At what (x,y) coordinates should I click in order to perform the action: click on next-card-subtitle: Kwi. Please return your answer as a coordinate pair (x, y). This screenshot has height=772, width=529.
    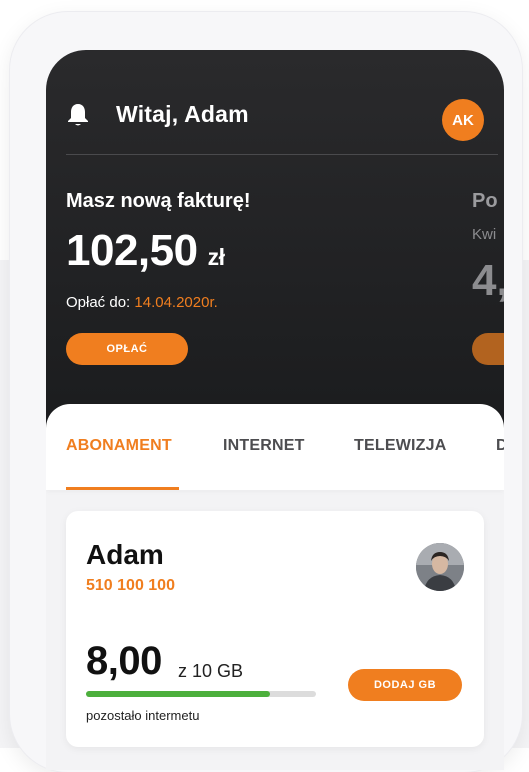
    Looking at the image, I should click on (484, 234).